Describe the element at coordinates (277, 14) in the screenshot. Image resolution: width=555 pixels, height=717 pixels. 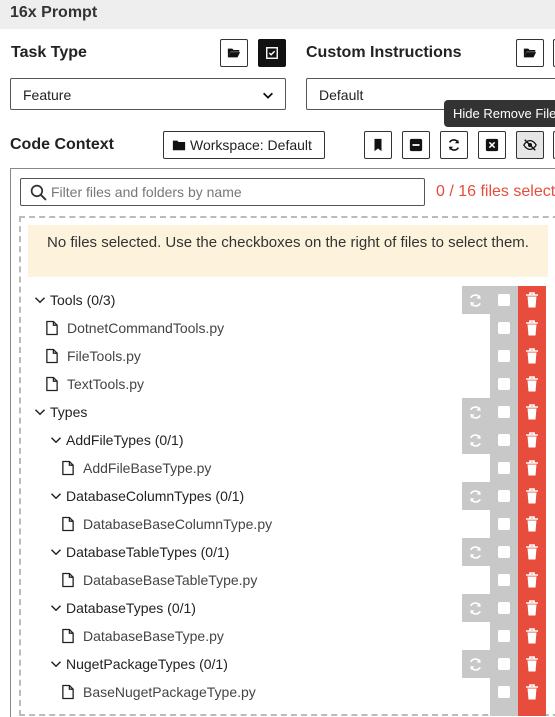
I see `app-header: 16x Prompt` at that location.